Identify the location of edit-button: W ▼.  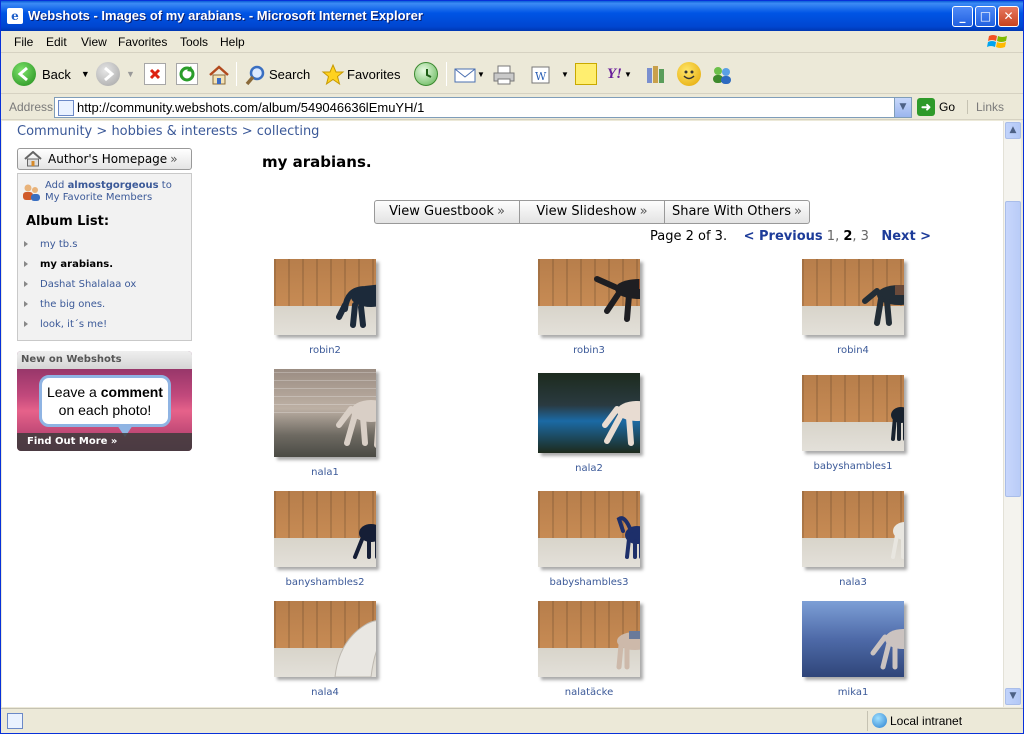
(549, 74).